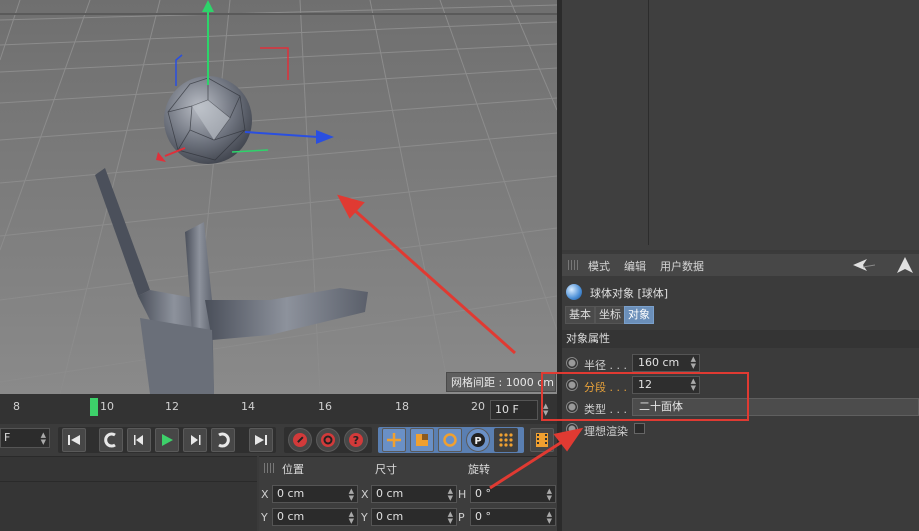 The width and height of the screenshot is (919, 531). Describe the element at coordinates (905, 265) in the screenshot. I see `up-arrow-icon` at that location.